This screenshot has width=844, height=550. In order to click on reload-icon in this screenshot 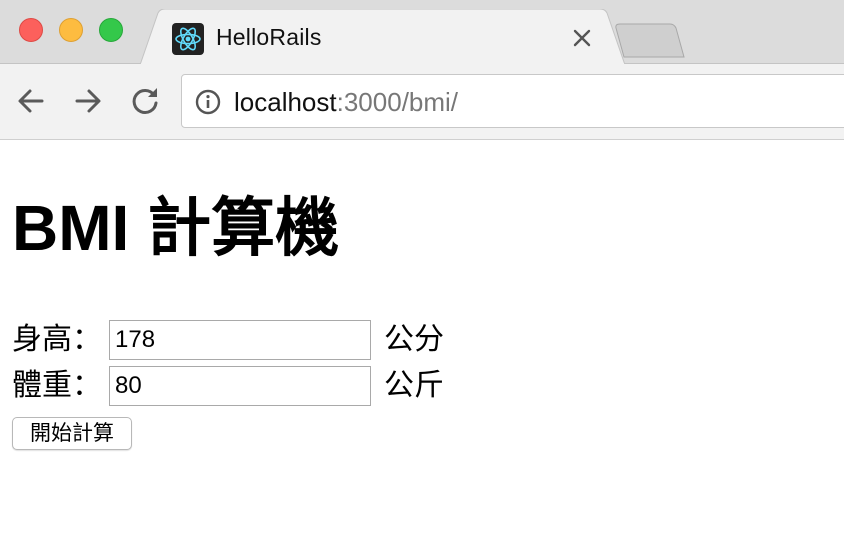, I will do `click(145, 101)`.